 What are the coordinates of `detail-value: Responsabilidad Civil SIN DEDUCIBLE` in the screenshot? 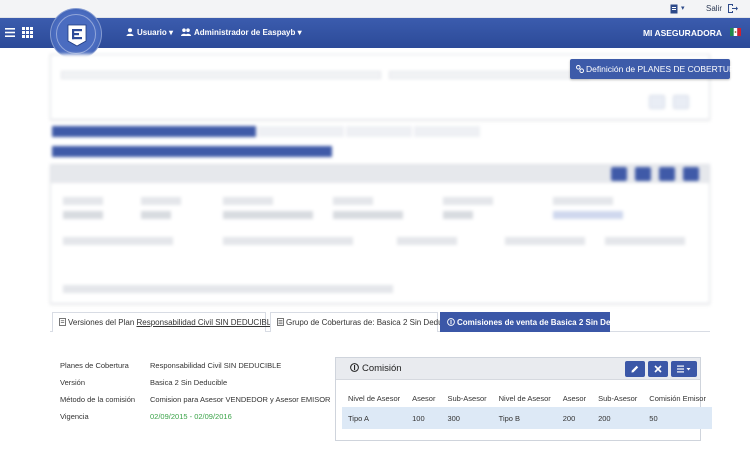 It's located at (216, 365).